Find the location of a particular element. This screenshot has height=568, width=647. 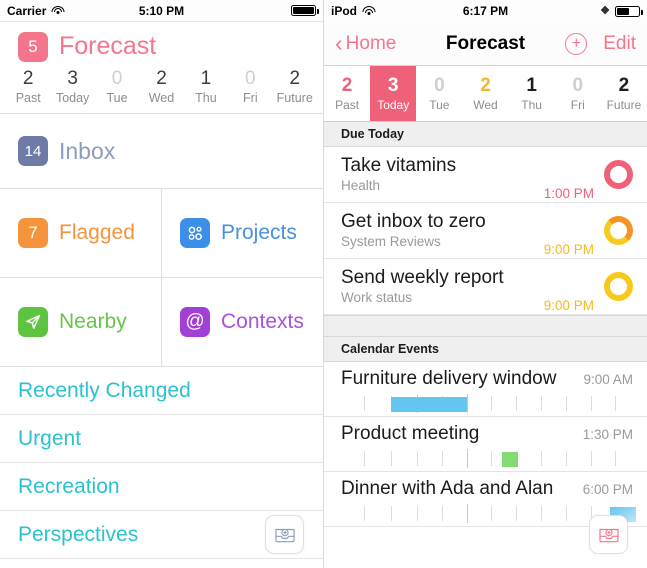

sidebar-item-inbox: 14 Inbox is located at coordinates (161, 151).